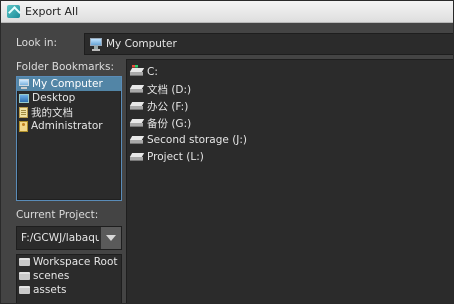  I want to click on file-item-label: 文档 (D:), so click(169, 89).